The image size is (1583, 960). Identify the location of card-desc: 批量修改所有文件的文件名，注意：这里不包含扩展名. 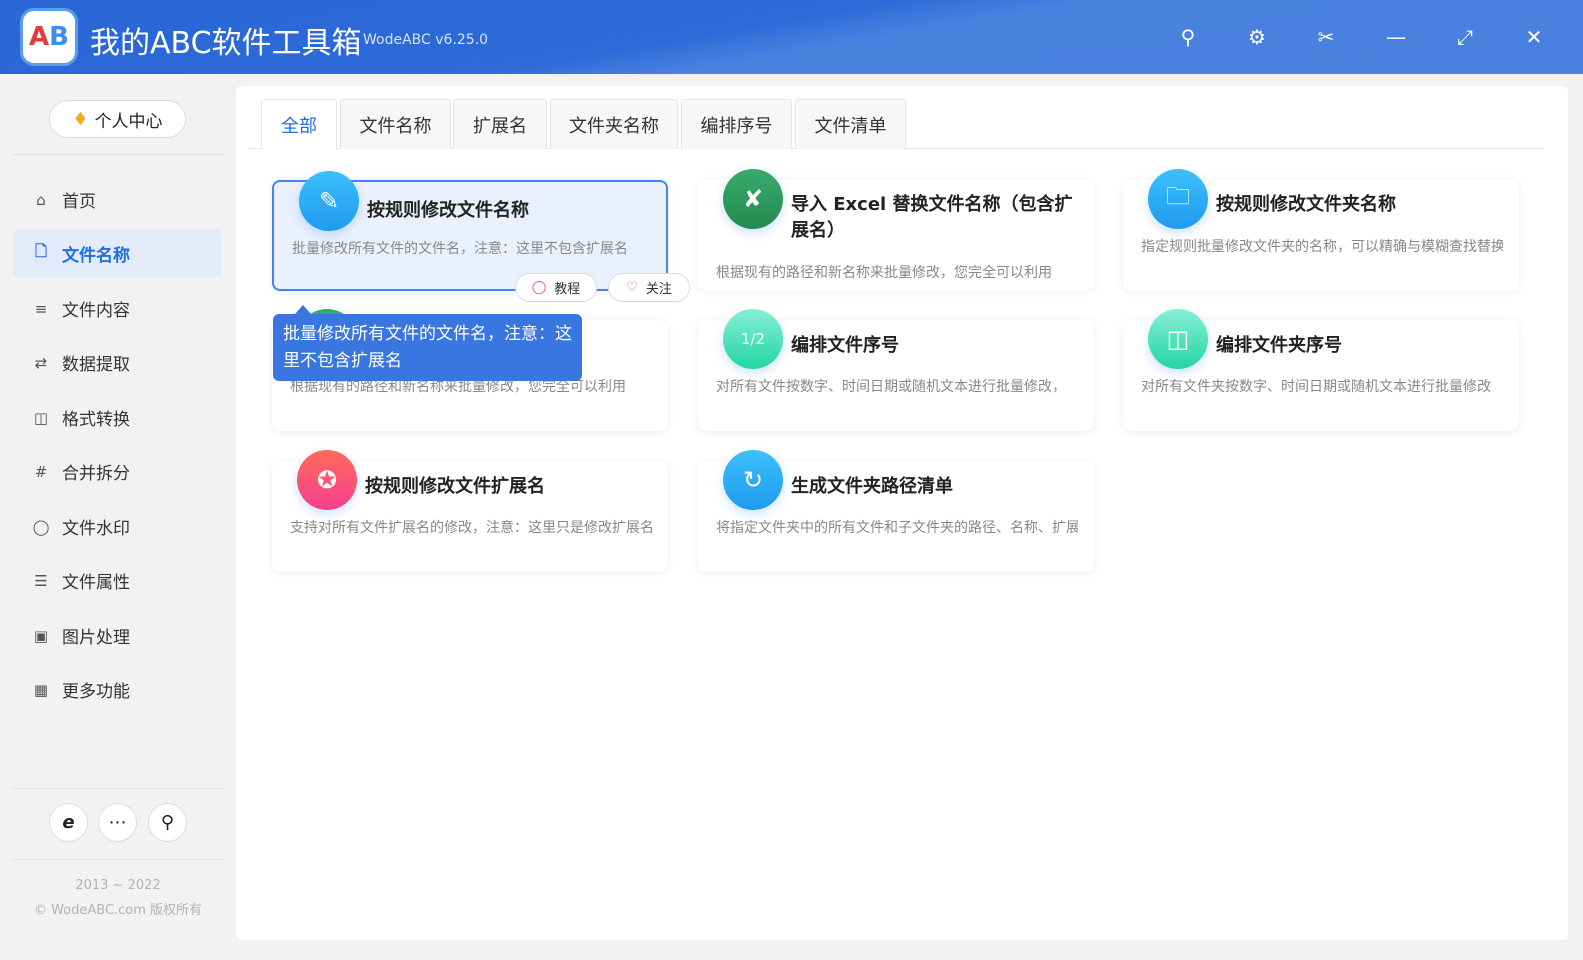
(460, 249).